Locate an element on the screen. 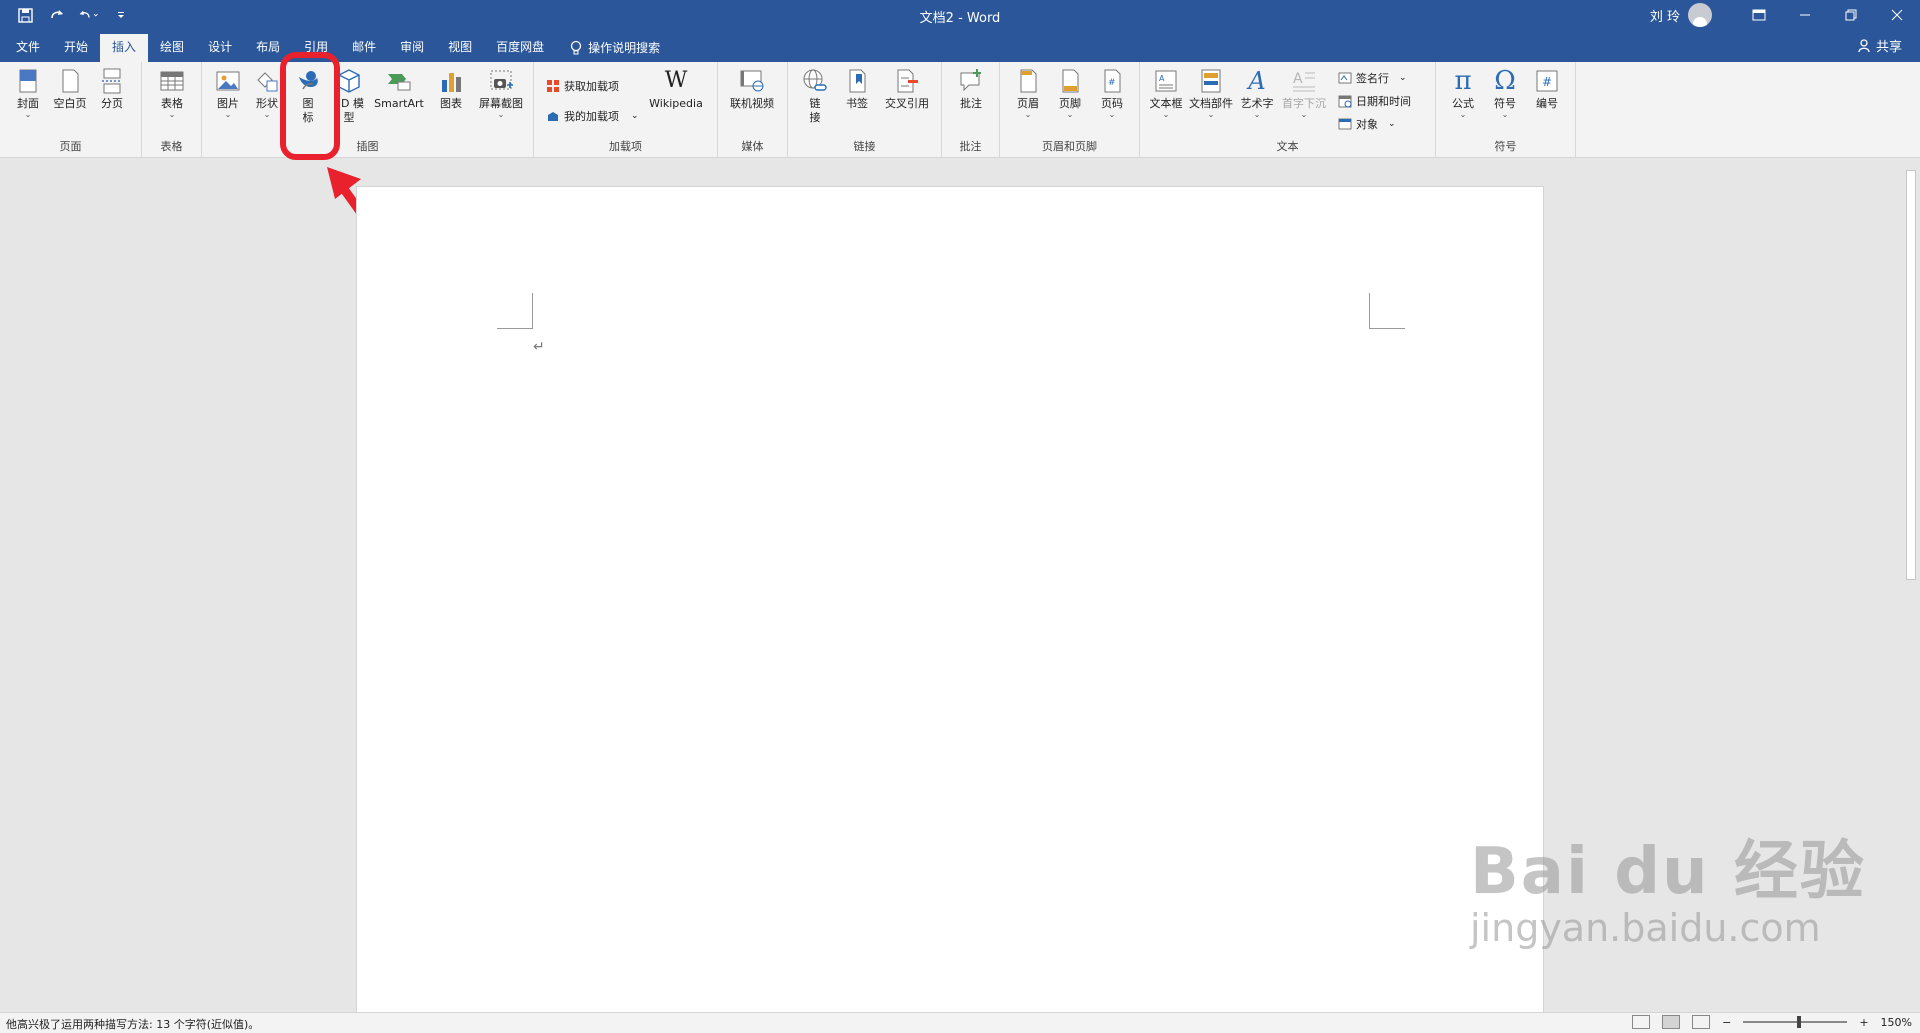 The width and height of the screenshot is (1920, 1033). status-text: 他高兴极了运用两种描写方法: 13 个字符(近似值)。 is located at coordinates (132, 1024).